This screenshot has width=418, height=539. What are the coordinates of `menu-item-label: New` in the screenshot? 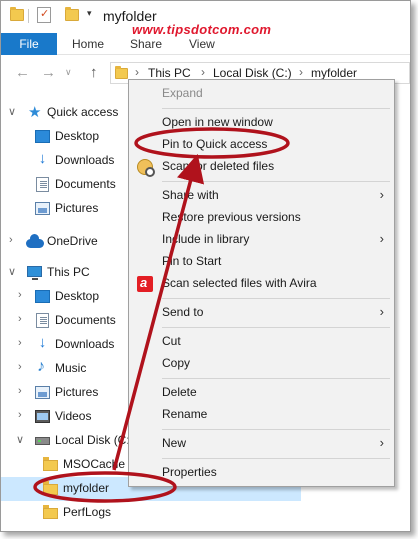 It's located at (174, 443).